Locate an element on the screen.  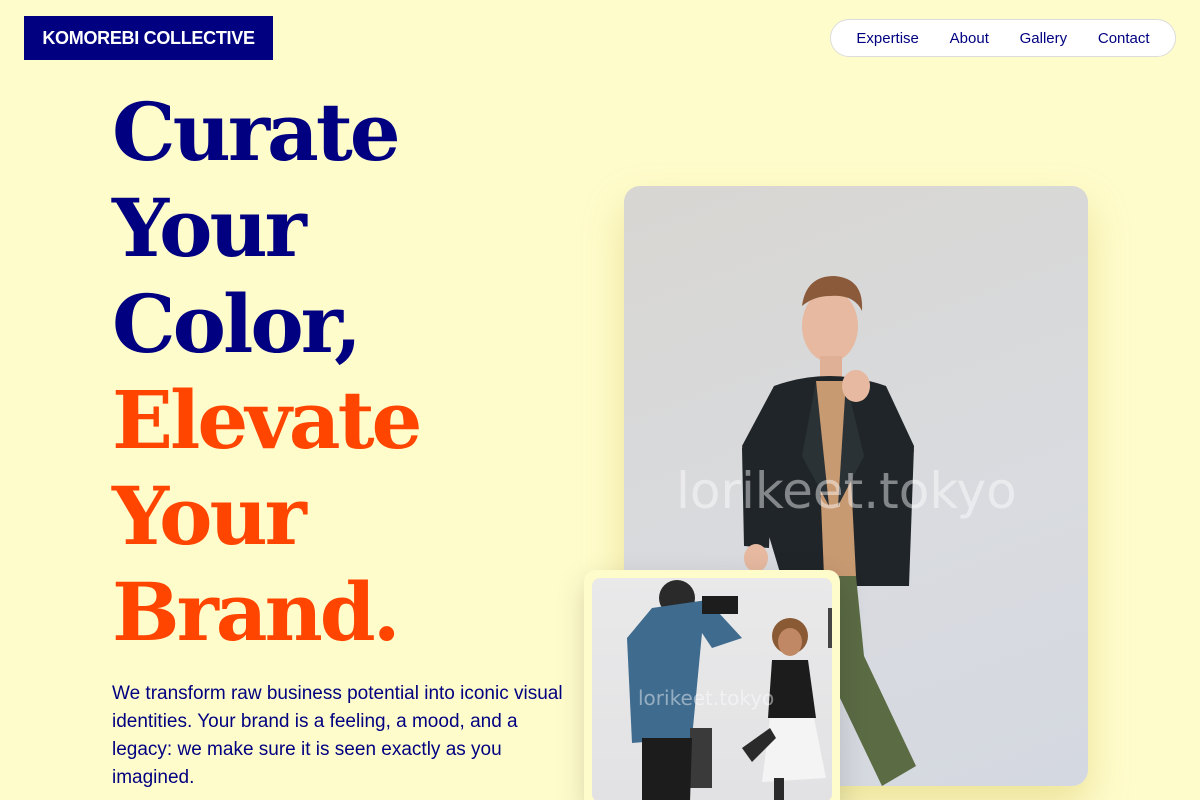
headline-line-3: Color, is located at coordinates (237, 324).